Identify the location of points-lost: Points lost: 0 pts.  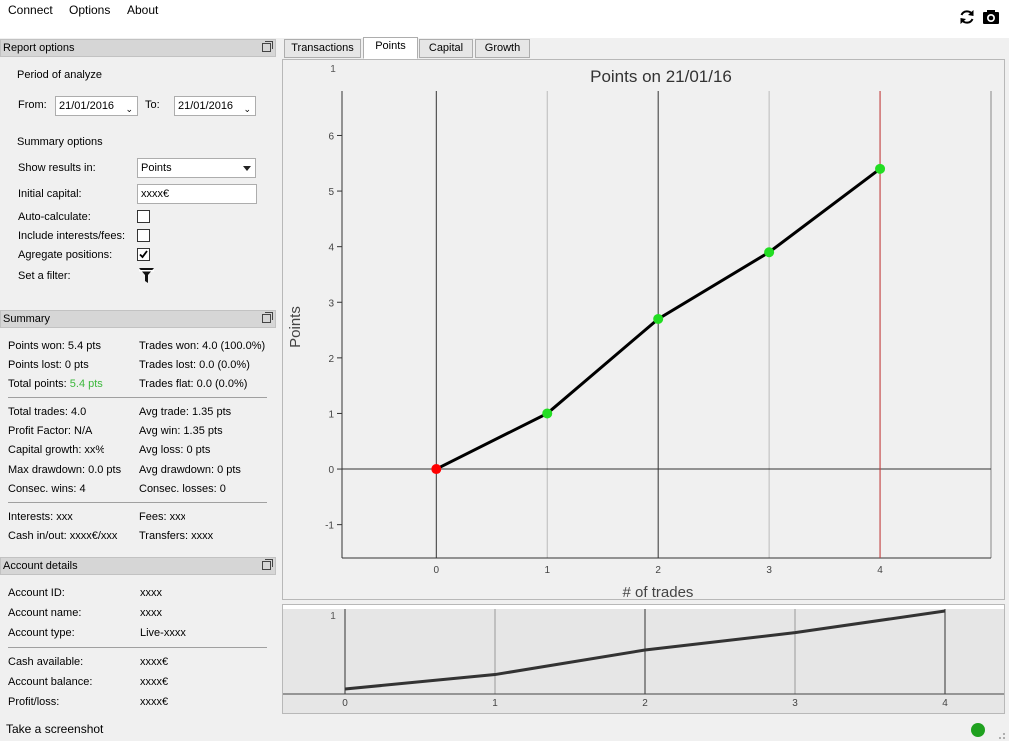
(48, 365).